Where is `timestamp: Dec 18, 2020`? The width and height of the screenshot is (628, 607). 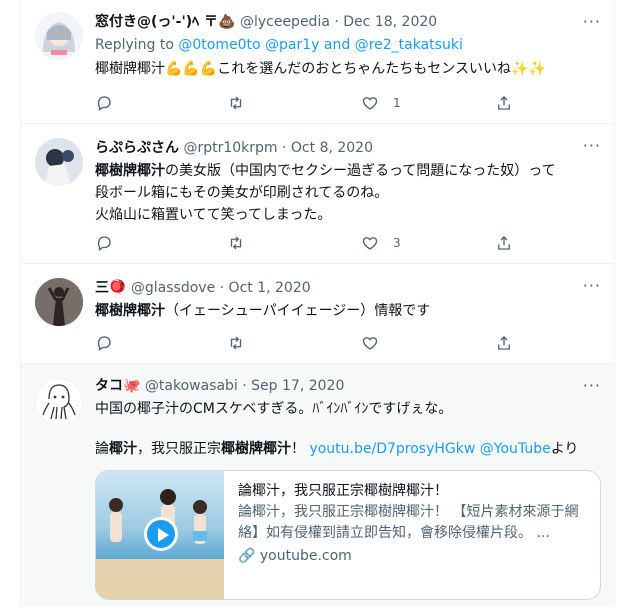
timestamp: Dec 18, 2020 is located at coordinates (390, 22).